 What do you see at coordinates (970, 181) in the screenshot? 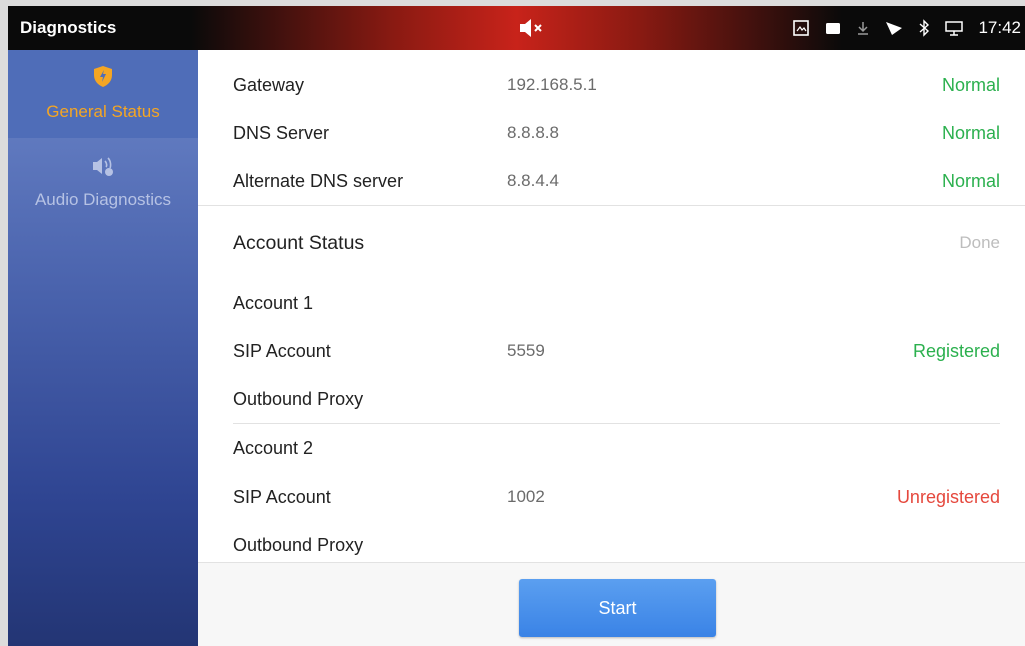
I see `alternate-dns-status: Normal` at bounding box center [970, 181].